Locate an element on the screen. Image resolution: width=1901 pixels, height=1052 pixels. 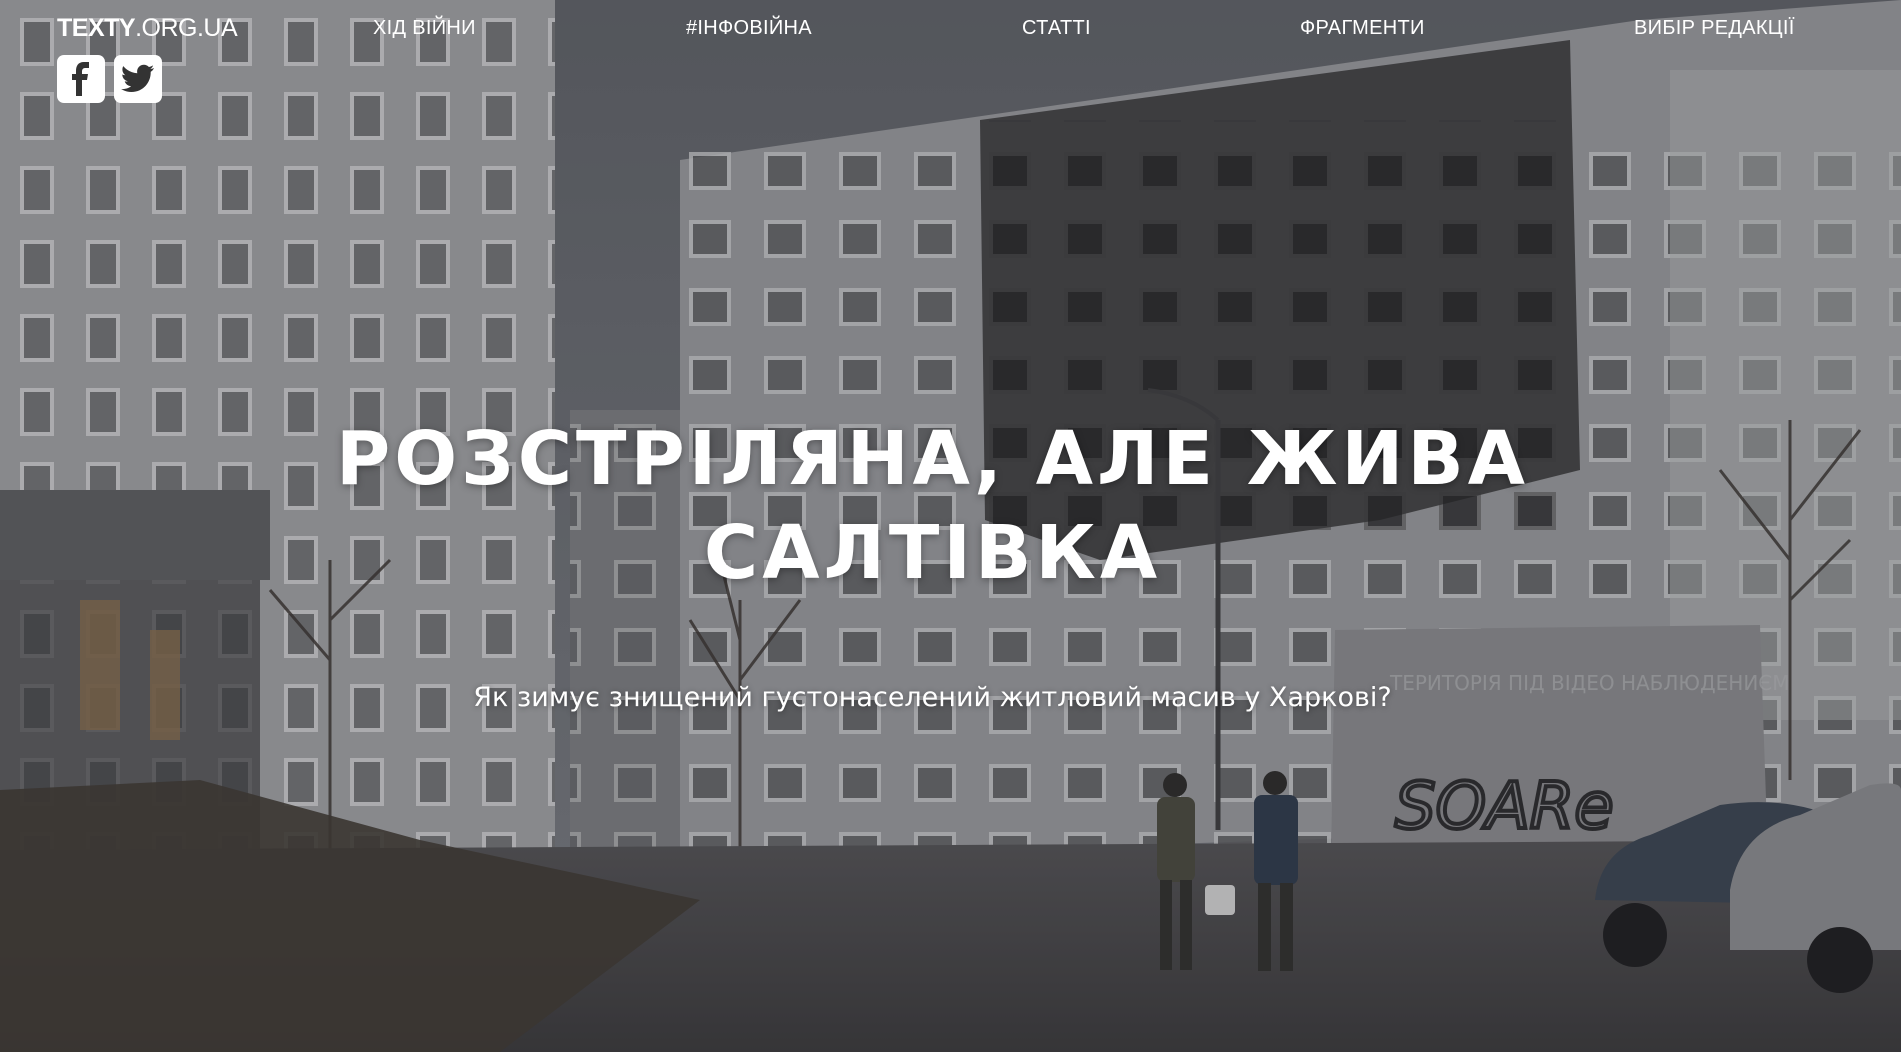
page-title: РОЗСТРІЛЯНА, АЛЕ ЖИВА САЛТІВКА is located at coordinates (932, 506).